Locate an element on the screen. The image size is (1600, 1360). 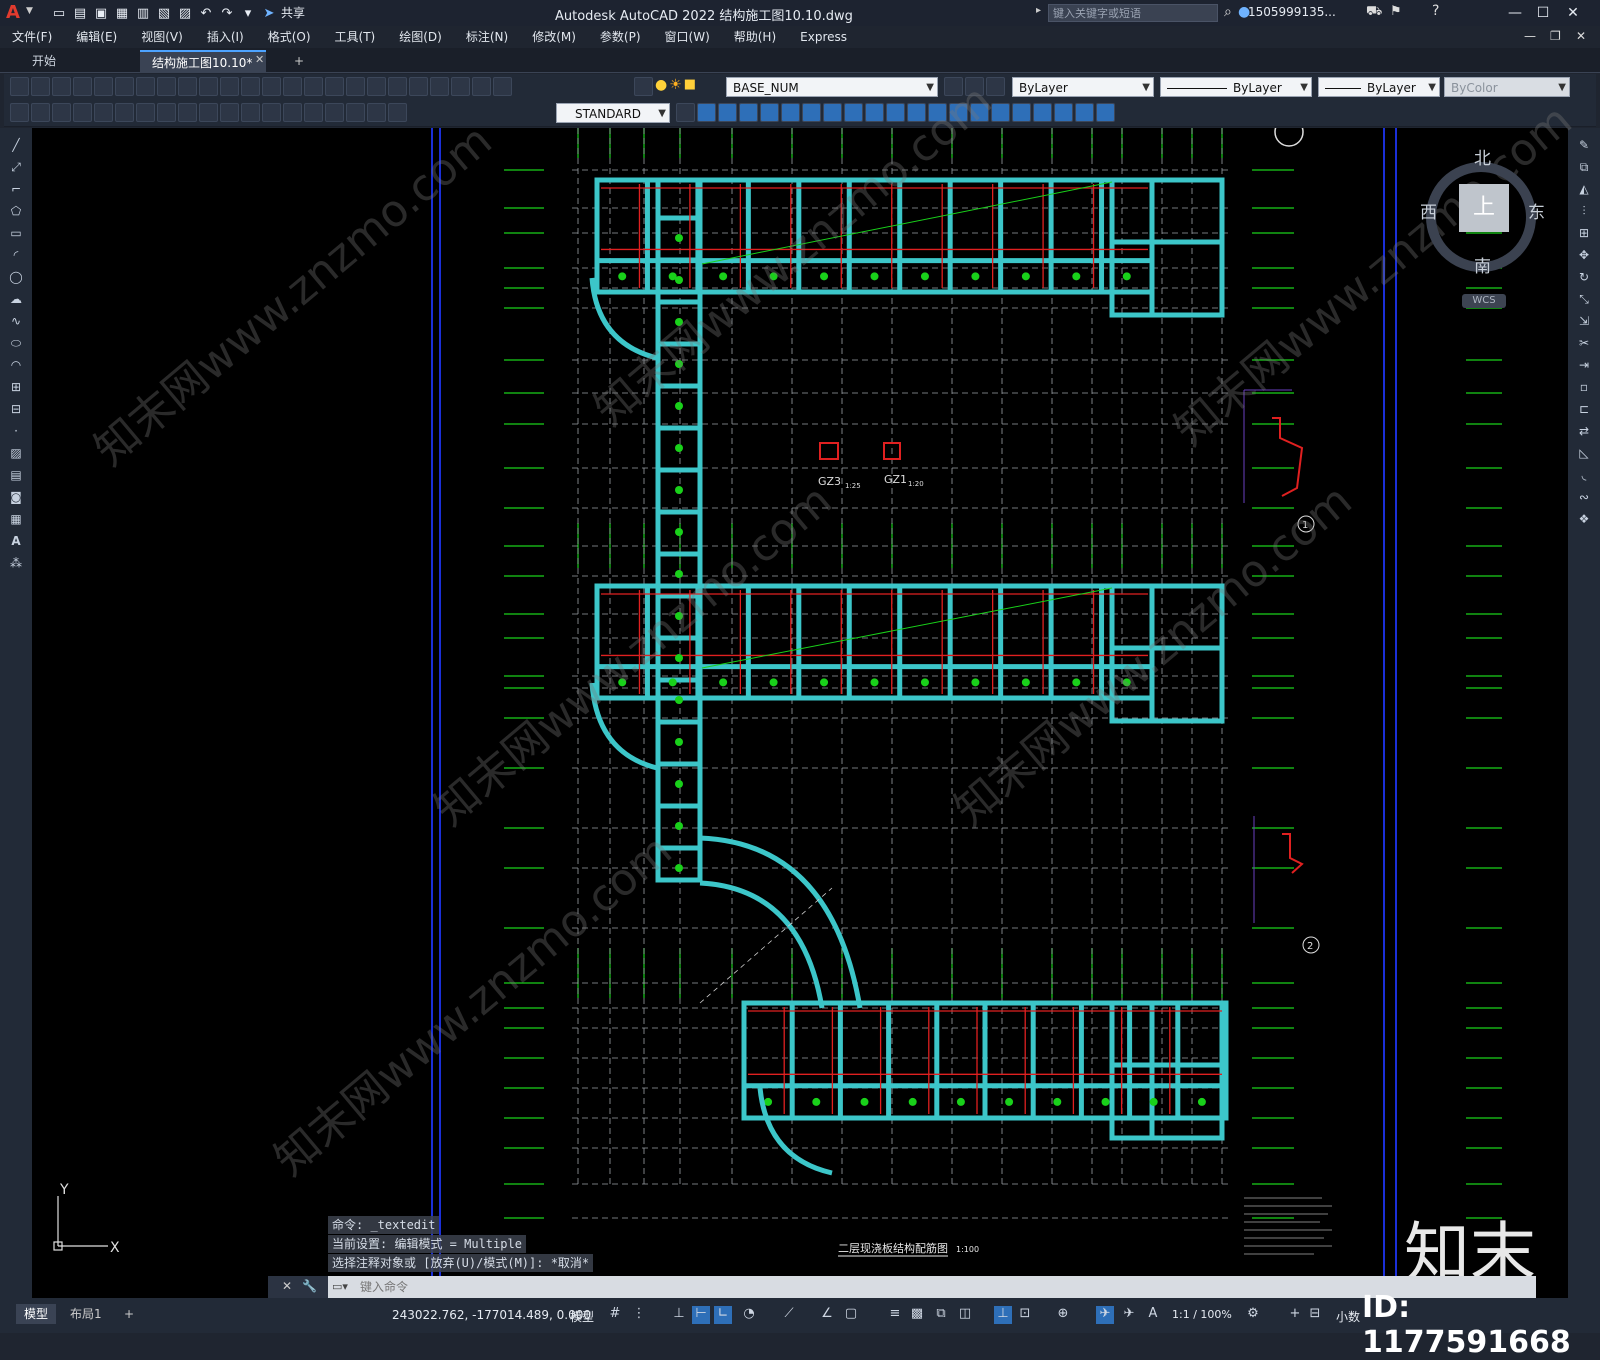
color-dropdown: ByLayer ▼ is located at coordinates (1083, 87).